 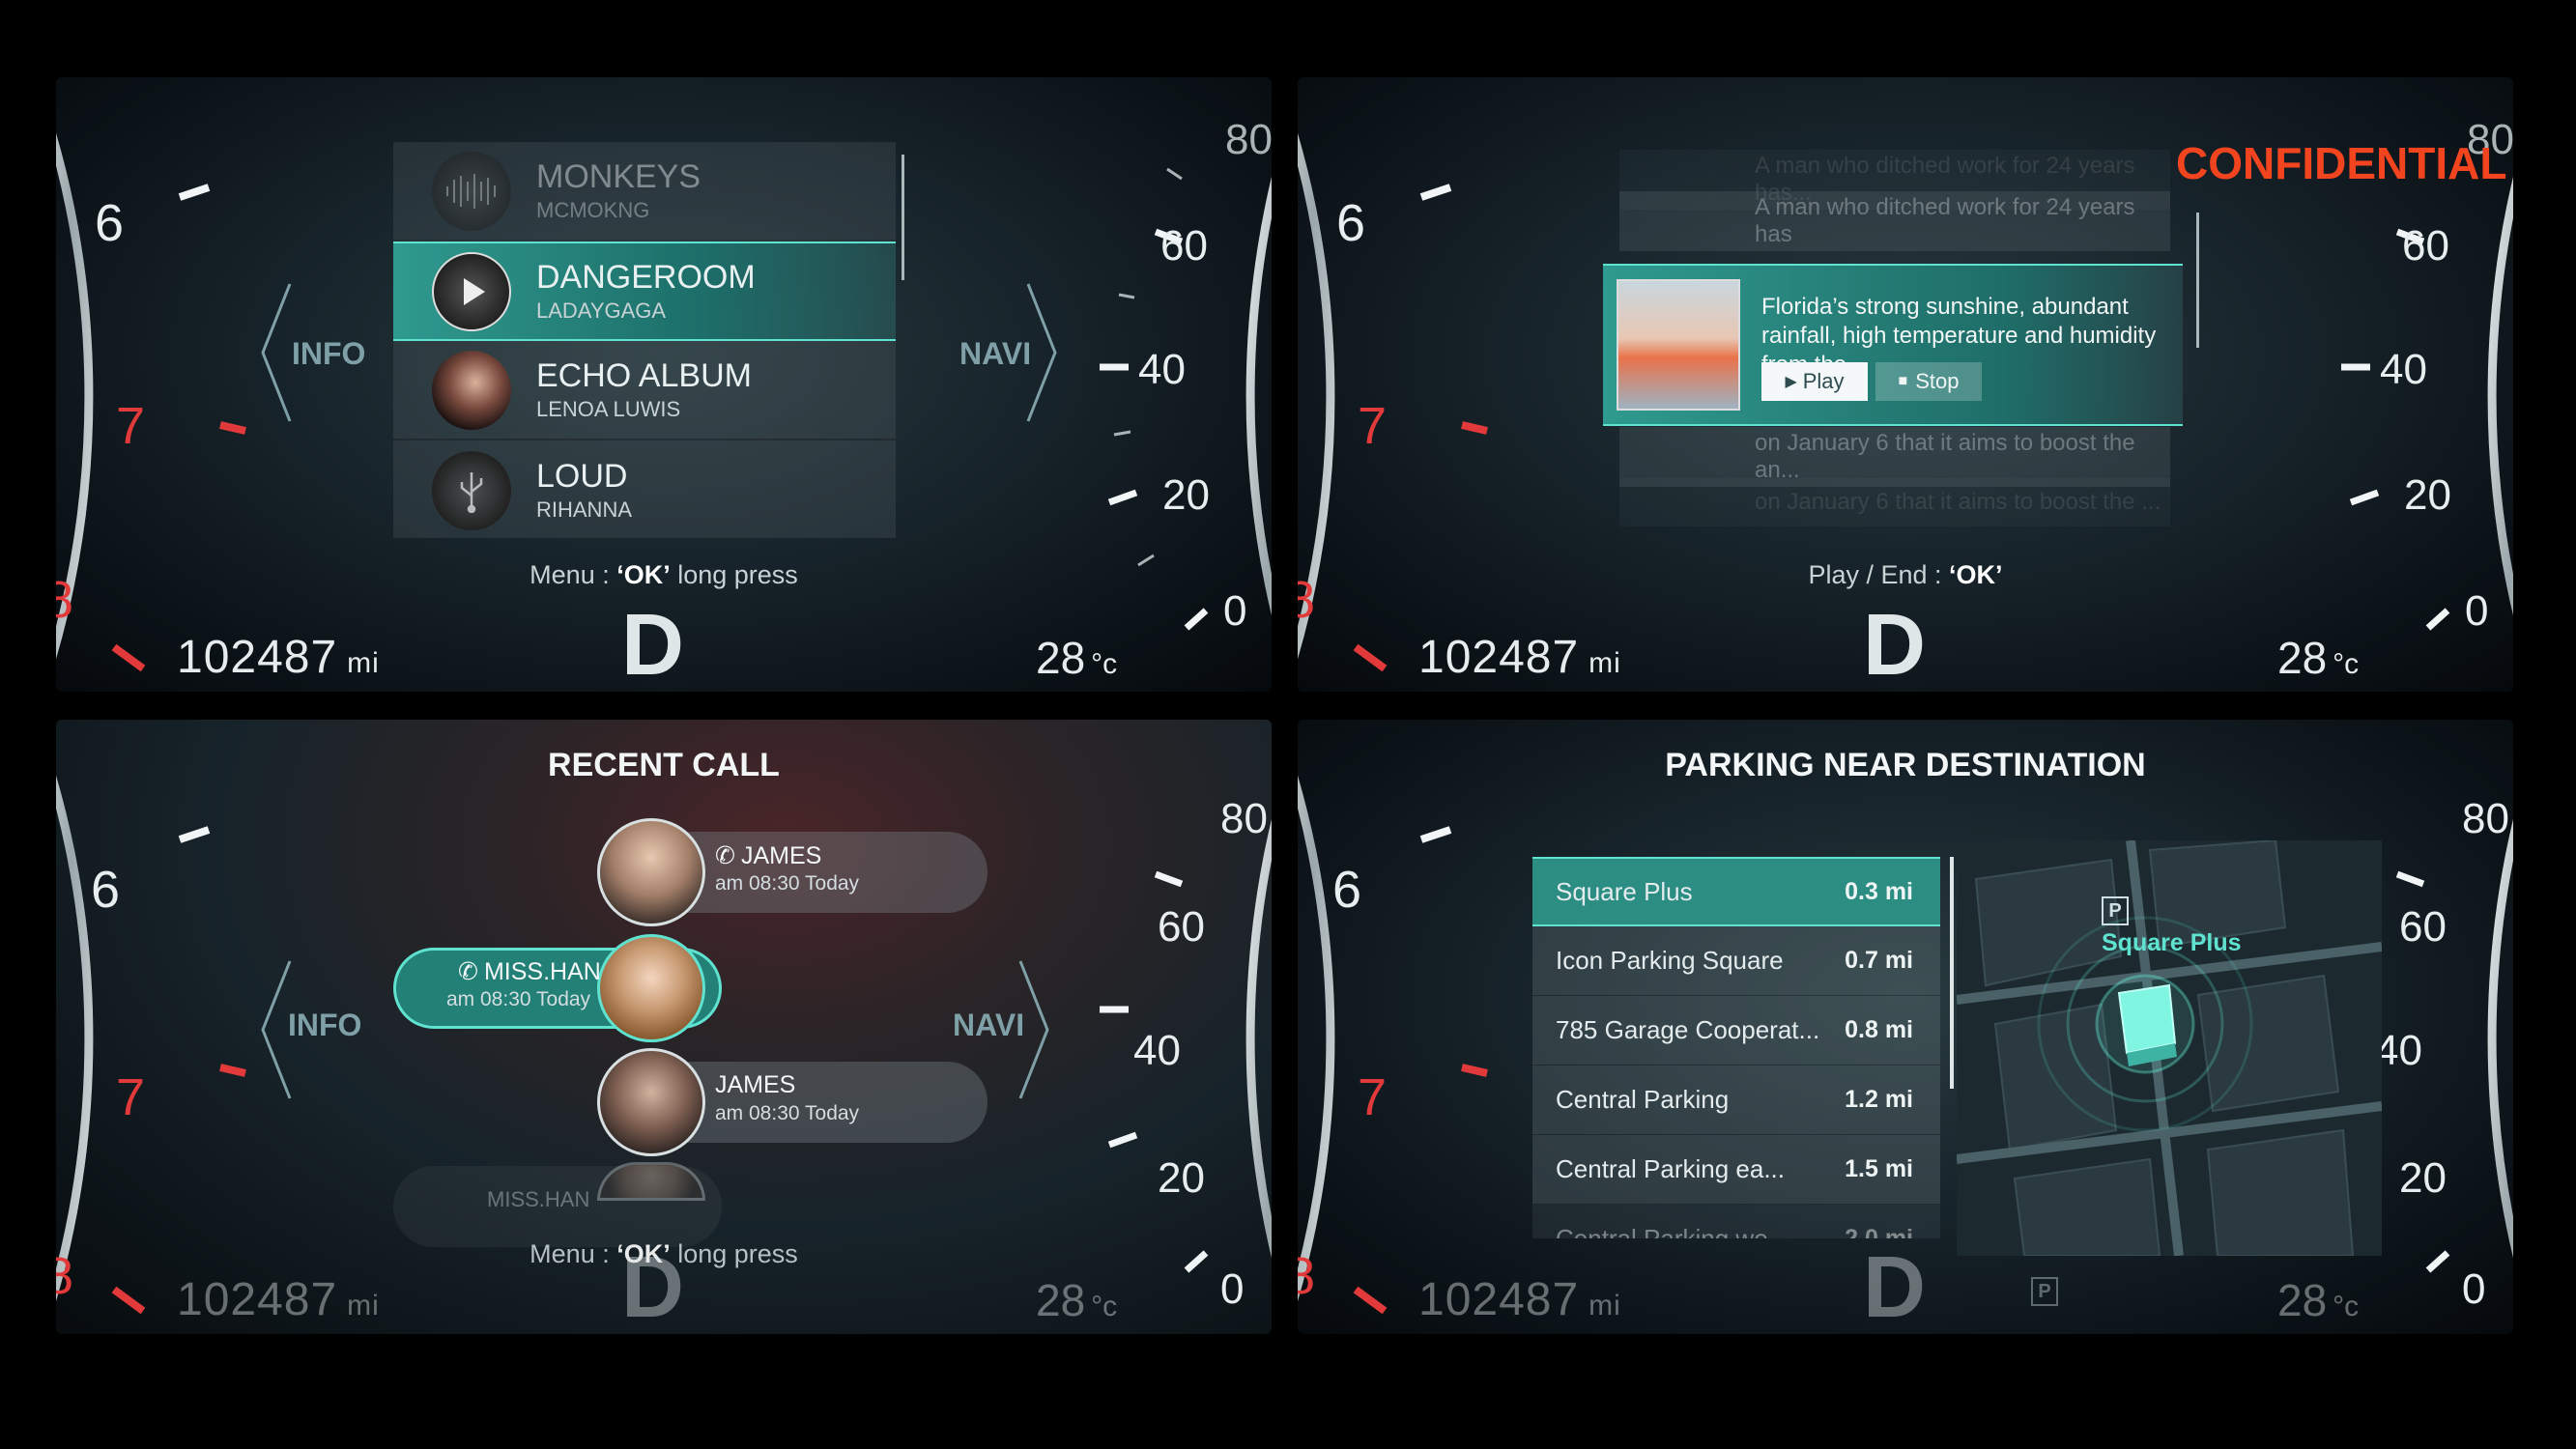 I want to click on parking-item-selected: Square Plus 0.3 mi, so click(x=1736, y=891).